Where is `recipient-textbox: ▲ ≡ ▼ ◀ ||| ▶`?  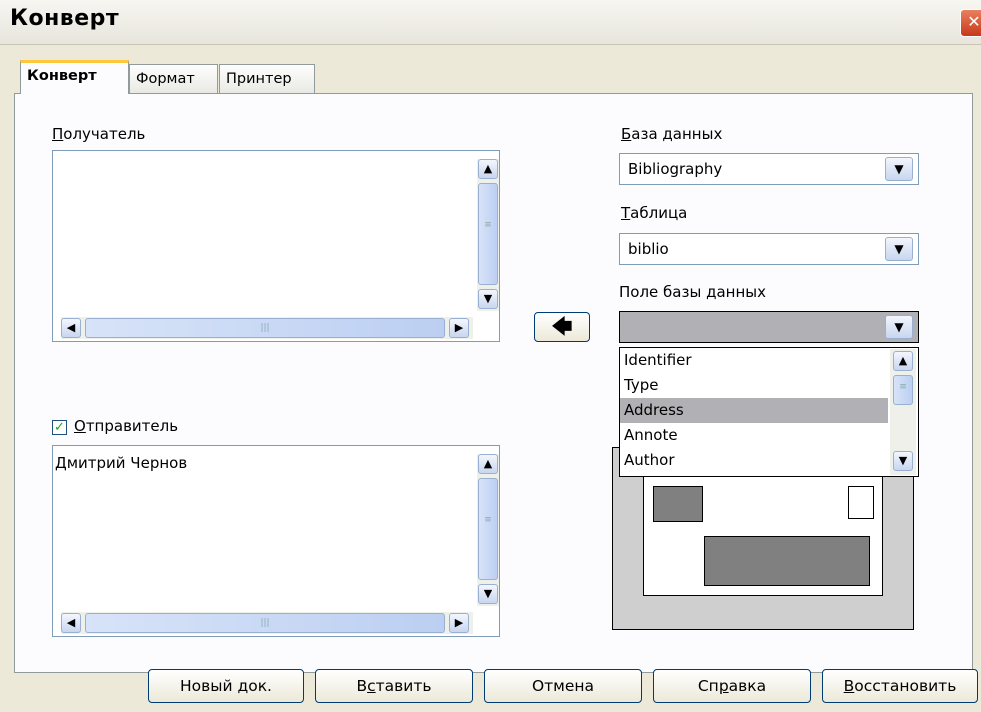
recipient-textbox: ▲ ≡ ▼ ◀ ||| ▶ is located at coordinates (276, 246).